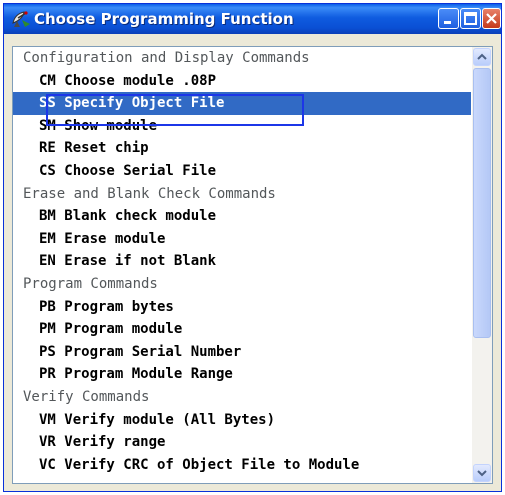  What do you see at coordinates (448, 18) in the screenshot?
I see `minimize-button` at bounding box center [448, 18].